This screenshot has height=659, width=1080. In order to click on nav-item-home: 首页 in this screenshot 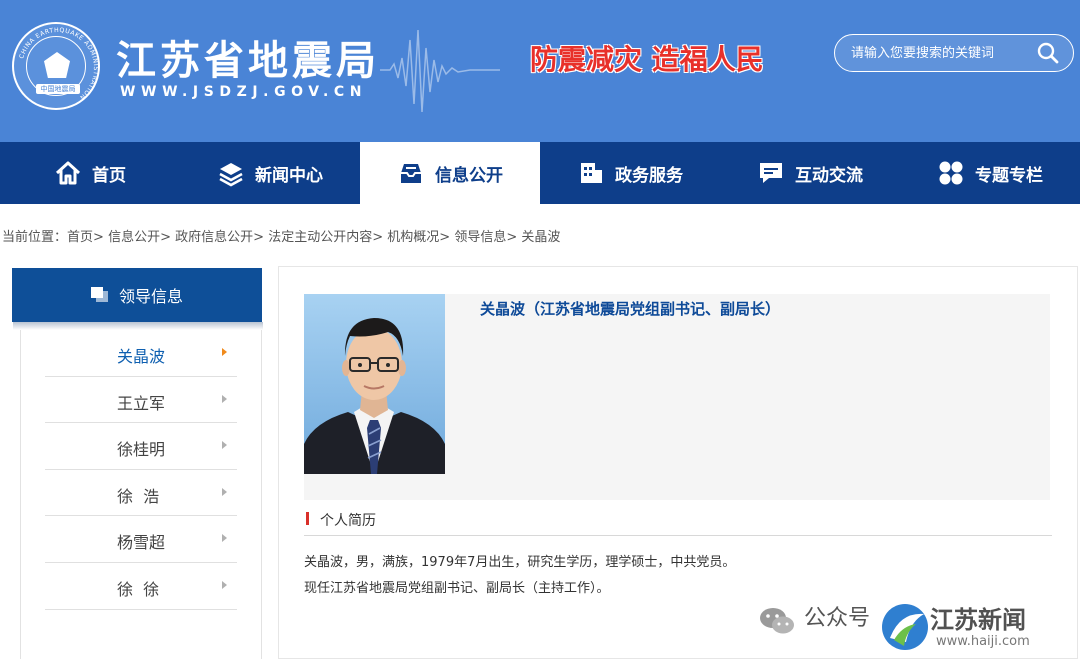, I will do `click(90, 173)`.